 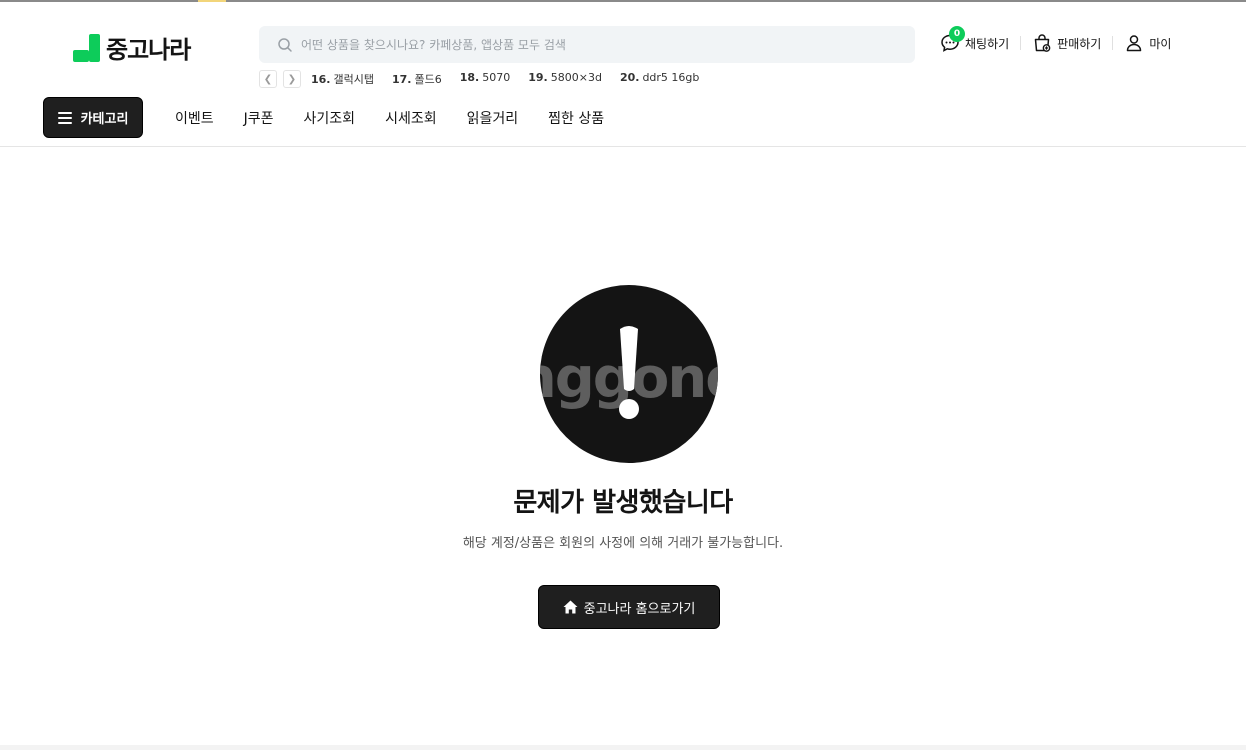 What do you see at coordinates (623, 543) in the screenshot?
I see `error-message: 해당 계정/상품은 회원의 사정에 의해 거래가 불가능합니다.` at bounding box center [623, 543].